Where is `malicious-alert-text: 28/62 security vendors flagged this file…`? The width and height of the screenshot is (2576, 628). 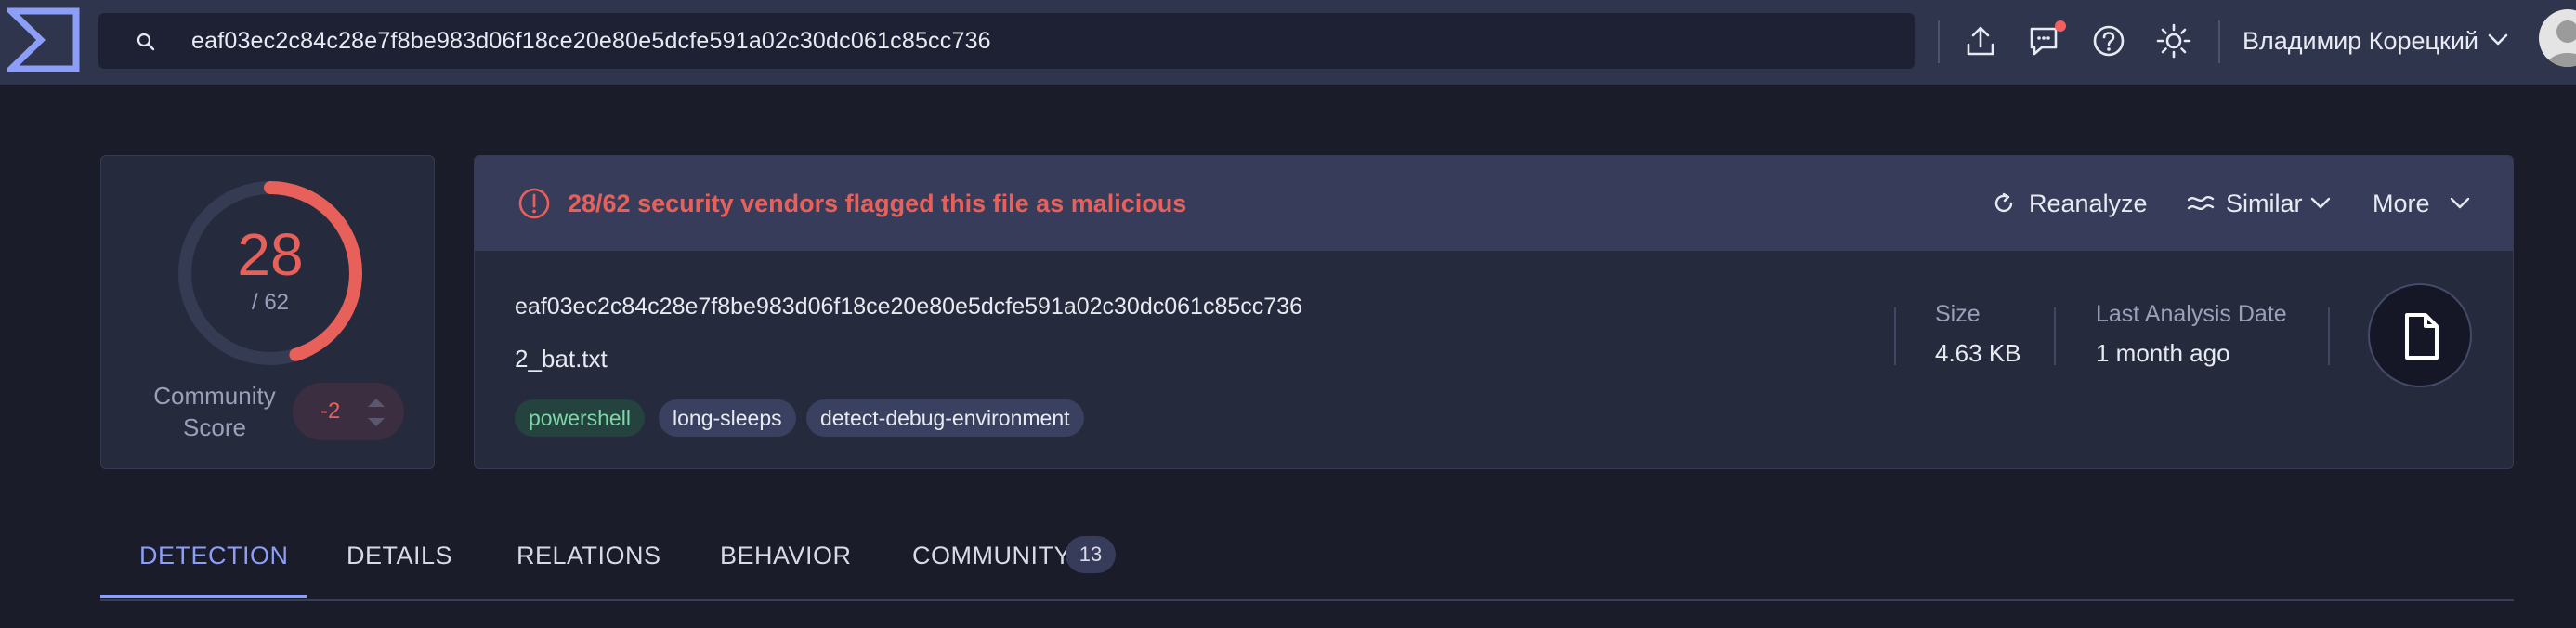
malicious-alert-text: 28/62 security vendors flagged this file… is located at coordinates (878, 203).